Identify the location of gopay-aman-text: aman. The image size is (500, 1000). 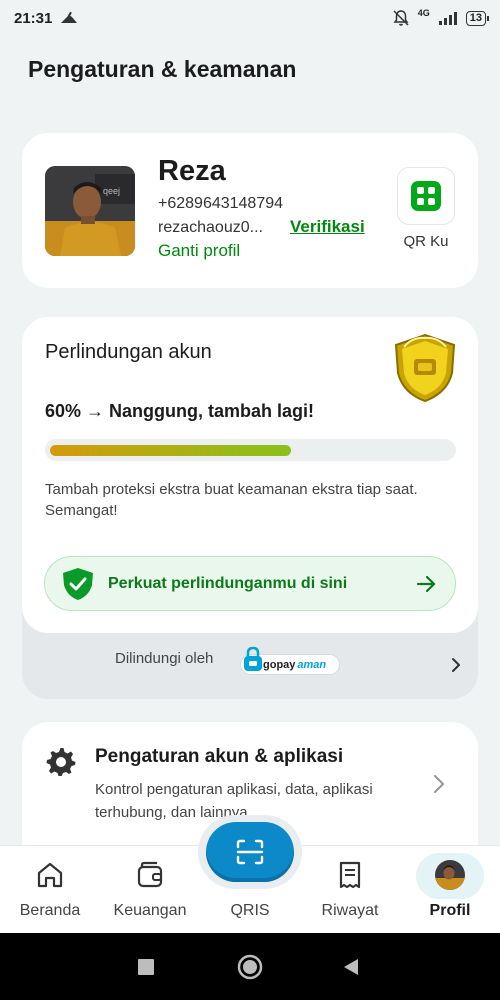
(312, 664).